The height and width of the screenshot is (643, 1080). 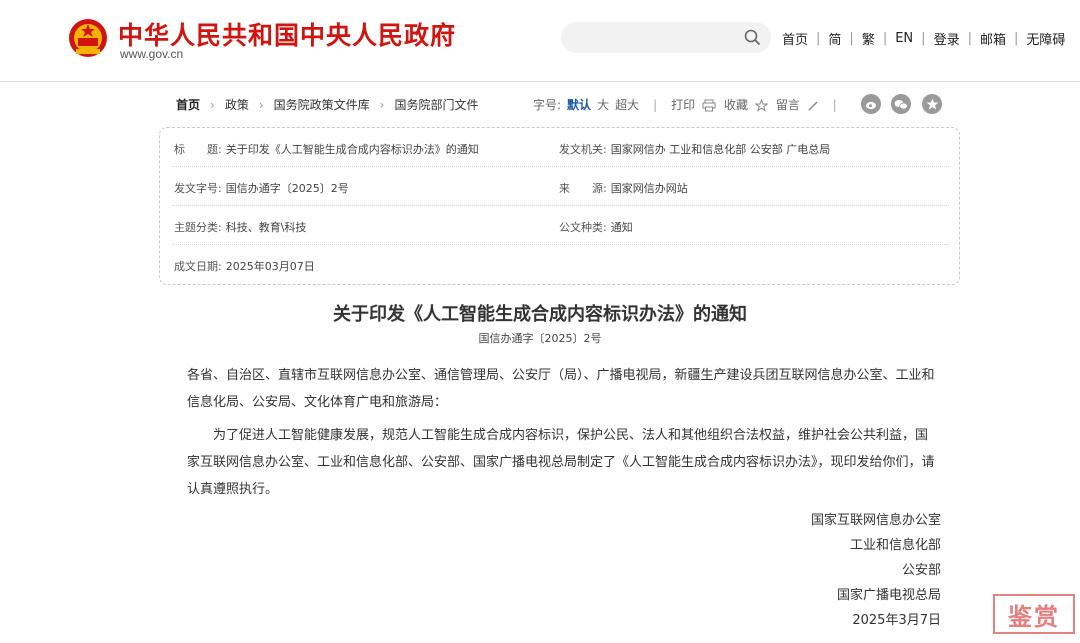 What do you see at coordinates (868, 38) in the screenshot?
I see `nav-traditional: 繁` at bounding box center [868, 38].